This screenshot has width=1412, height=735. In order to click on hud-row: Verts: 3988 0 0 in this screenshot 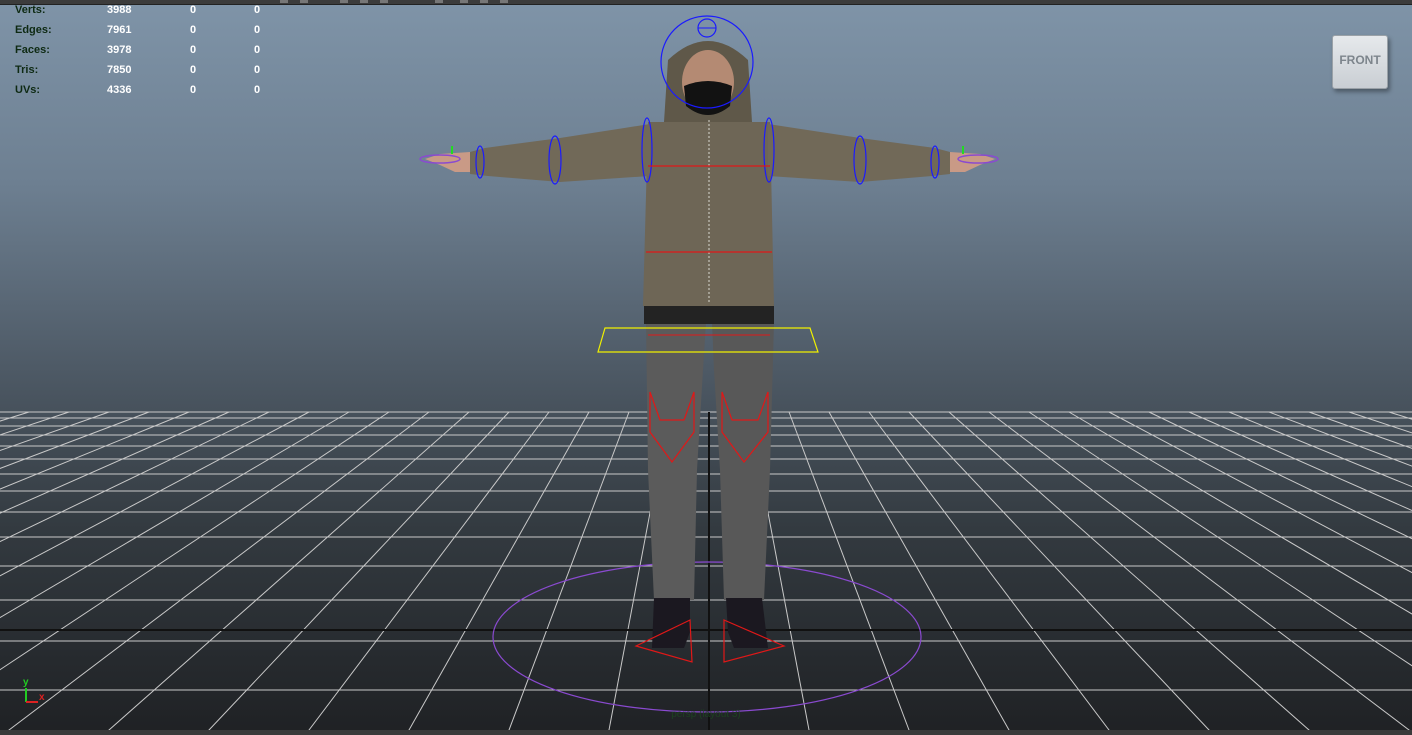, I will do `click(145, 14)`.